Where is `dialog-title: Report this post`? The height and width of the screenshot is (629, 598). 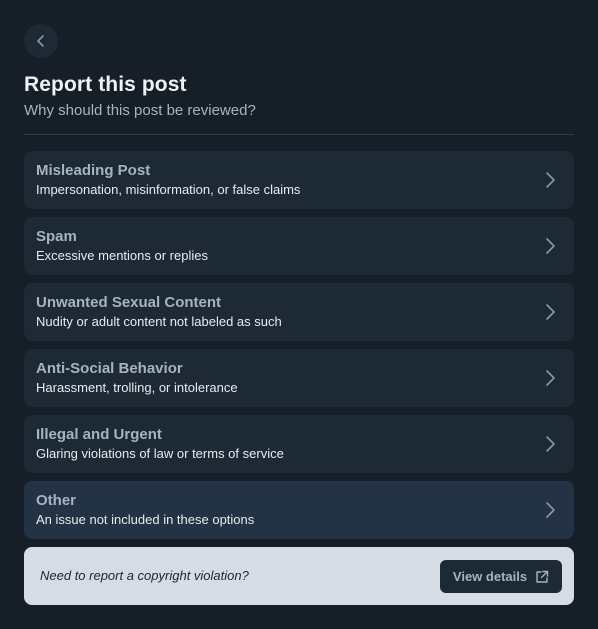 dialog-title: Report this post is located at coordinates (105, 84).